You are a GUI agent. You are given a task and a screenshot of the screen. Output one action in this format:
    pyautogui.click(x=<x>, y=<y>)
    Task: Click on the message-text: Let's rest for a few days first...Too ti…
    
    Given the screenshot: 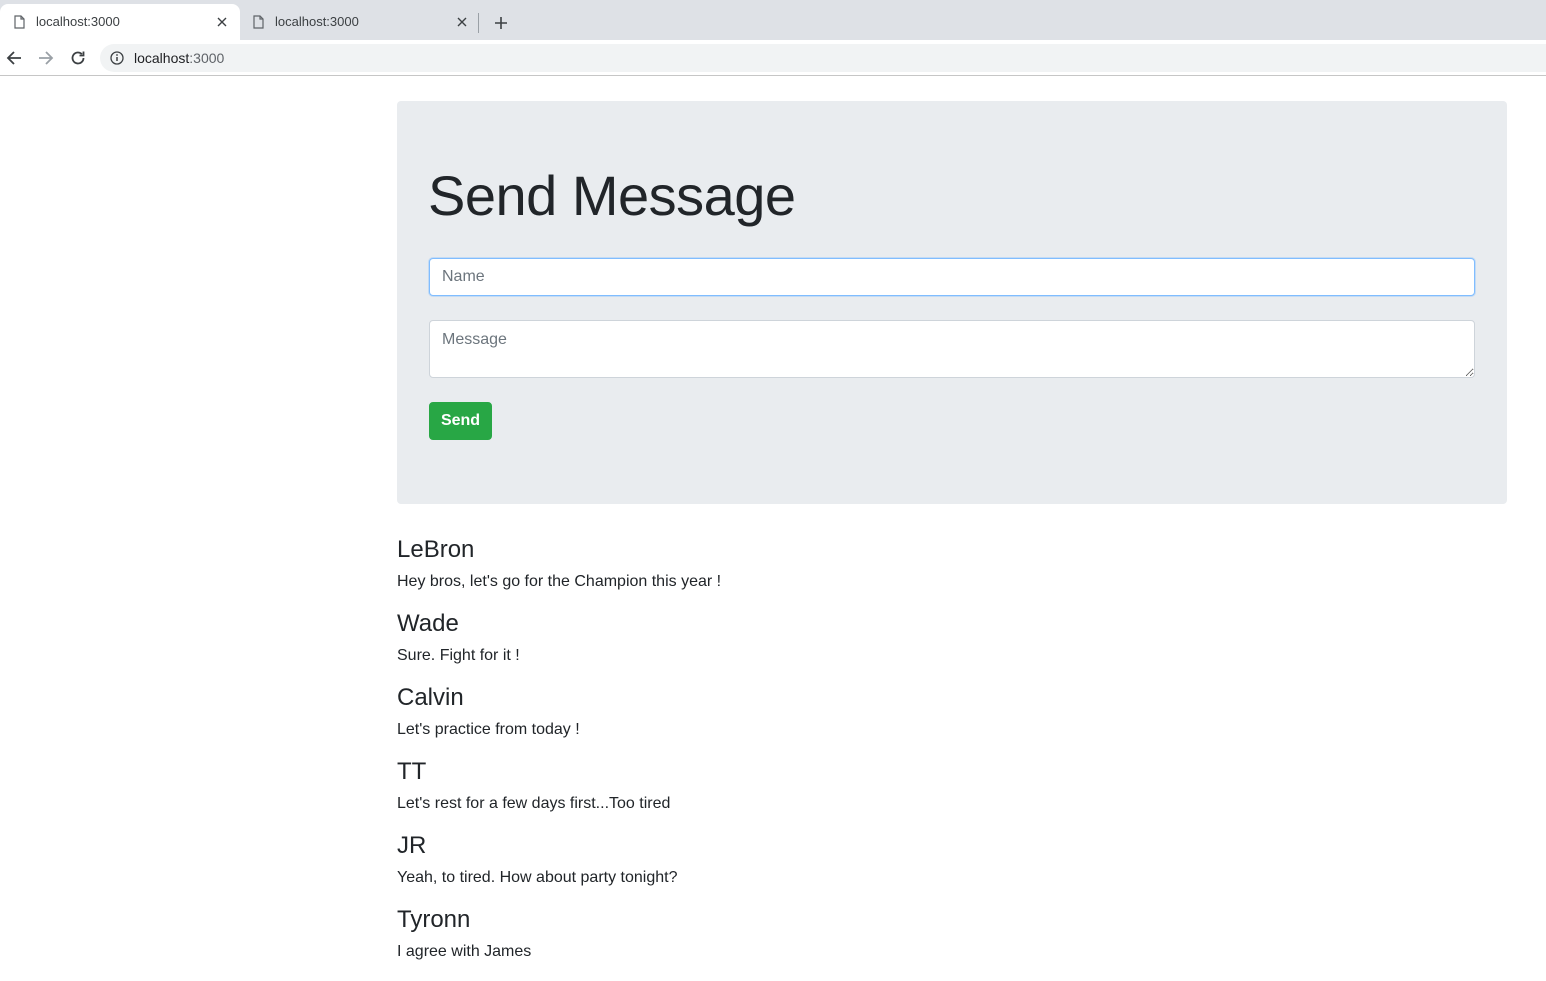 What is the action you would take?
    pyautogui.click(x=534, y=803)
    